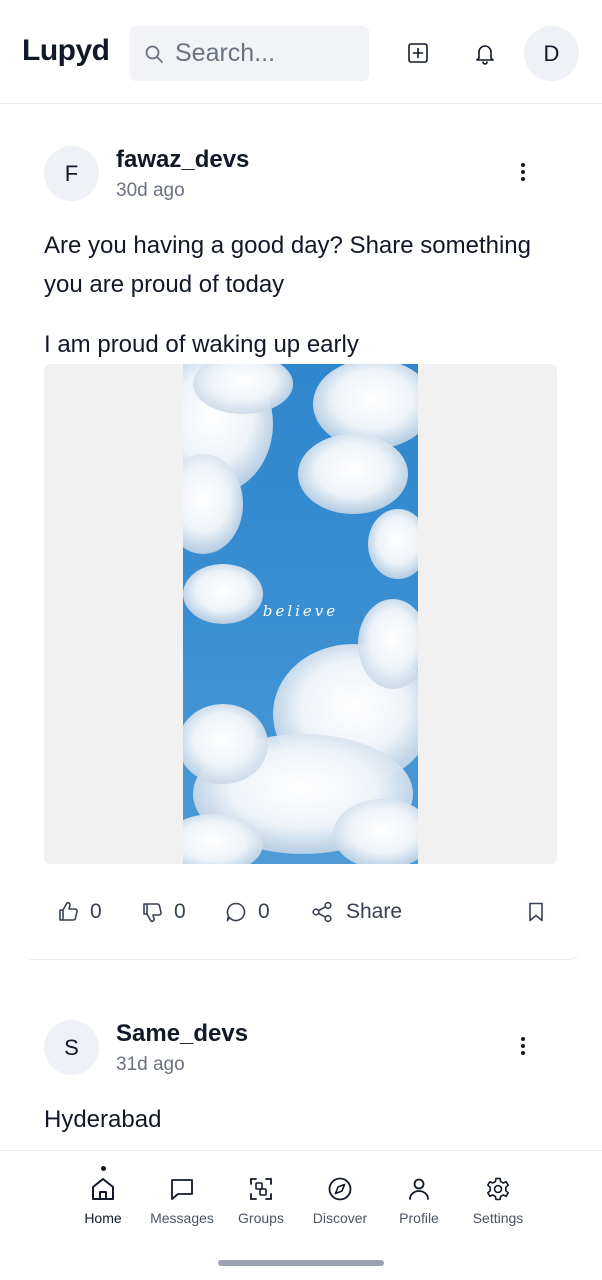 The image size is (602, 1280). I want to click on nav-profile: Profile, so click(419, 1200).